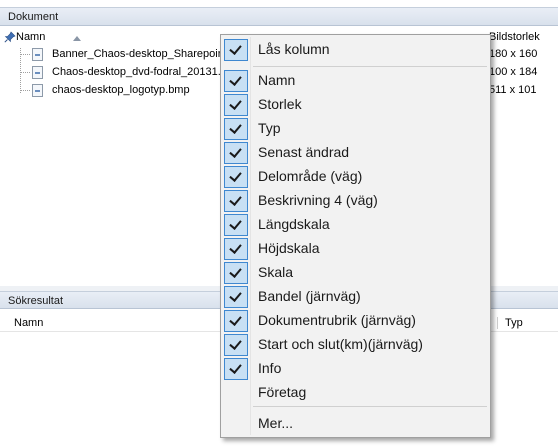 The image size is (558, 448). I want to click on menu-item-column: Dokumentrubrik (järnväg), so click(356, 321).